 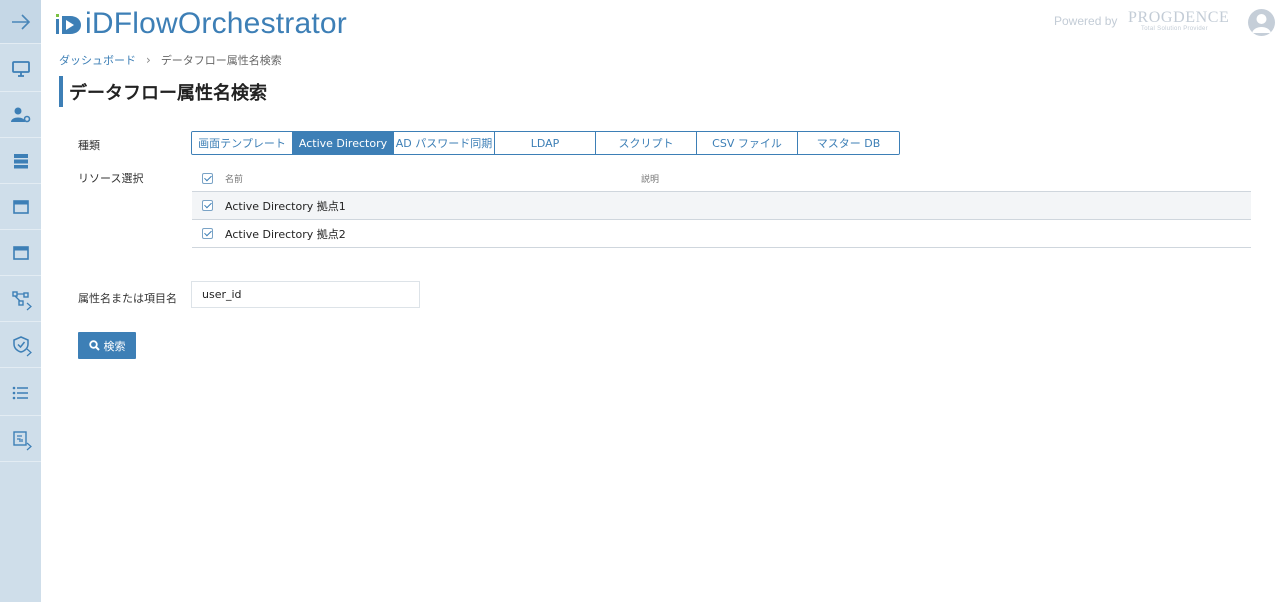 I want to click on column-header-desc: 説明, so click(x=650, y=180).